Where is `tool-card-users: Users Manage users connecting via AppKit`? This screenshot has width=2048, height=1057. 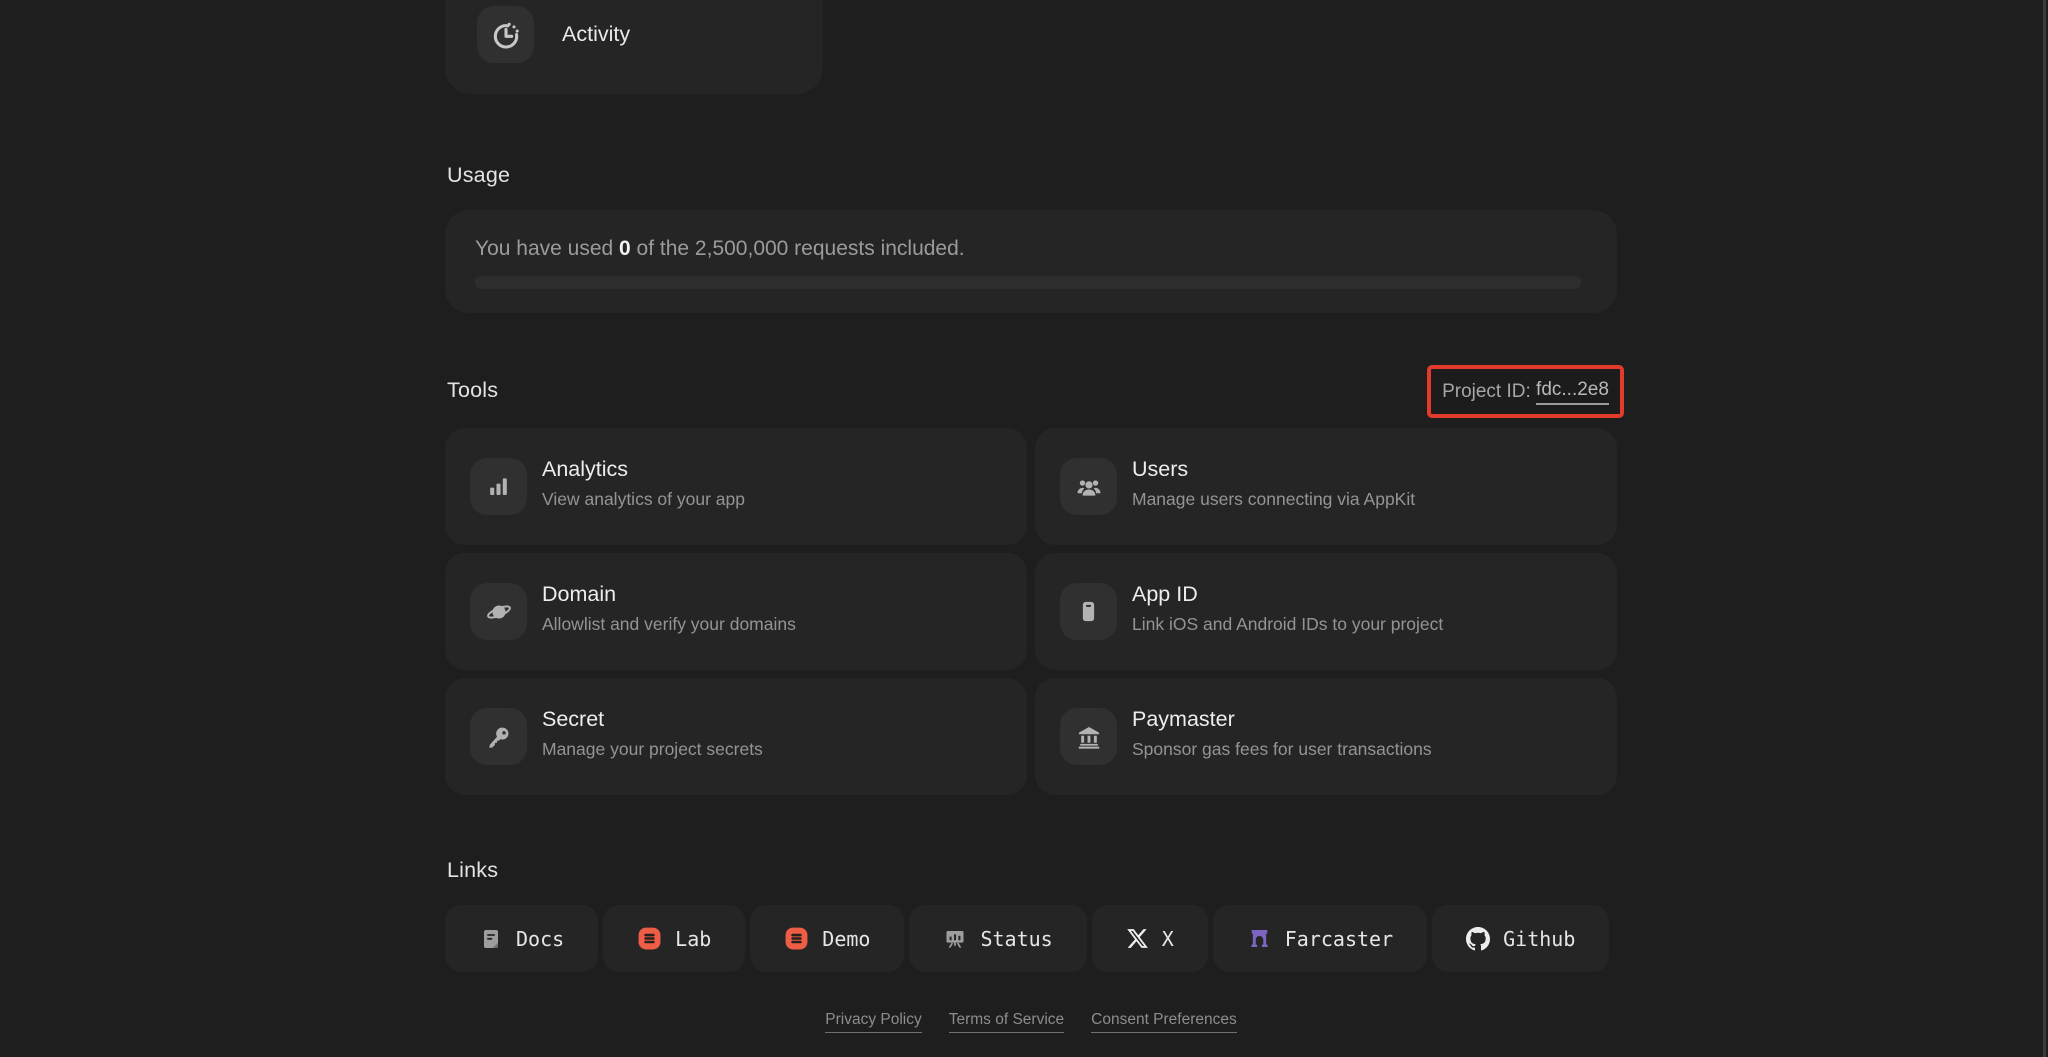 tool-card-users: Users Manage users connecting via AppKit is located at coordinates (1326, 486).